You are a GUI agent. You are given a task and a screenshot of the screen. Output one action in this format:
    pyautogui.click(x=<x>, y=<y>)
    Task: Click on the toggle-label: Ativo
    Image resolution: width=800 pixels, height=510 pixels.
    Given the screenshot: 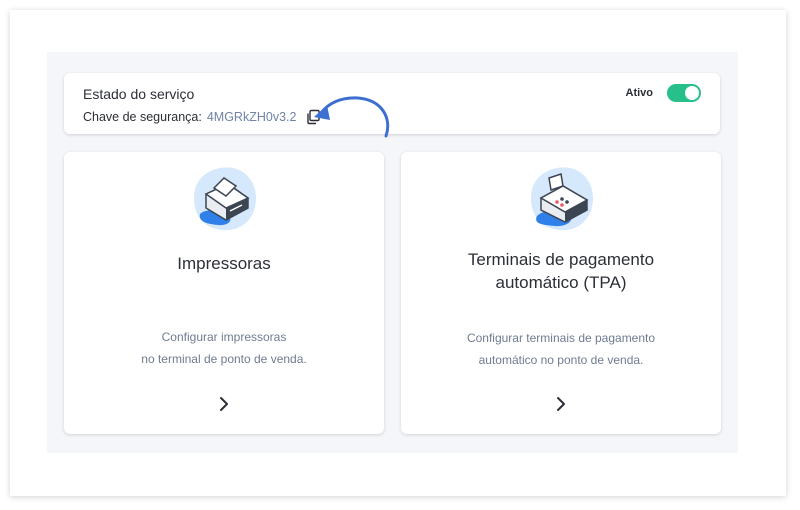 What is the action you would take?
    pyautogui.click(x=639, y=93)
    